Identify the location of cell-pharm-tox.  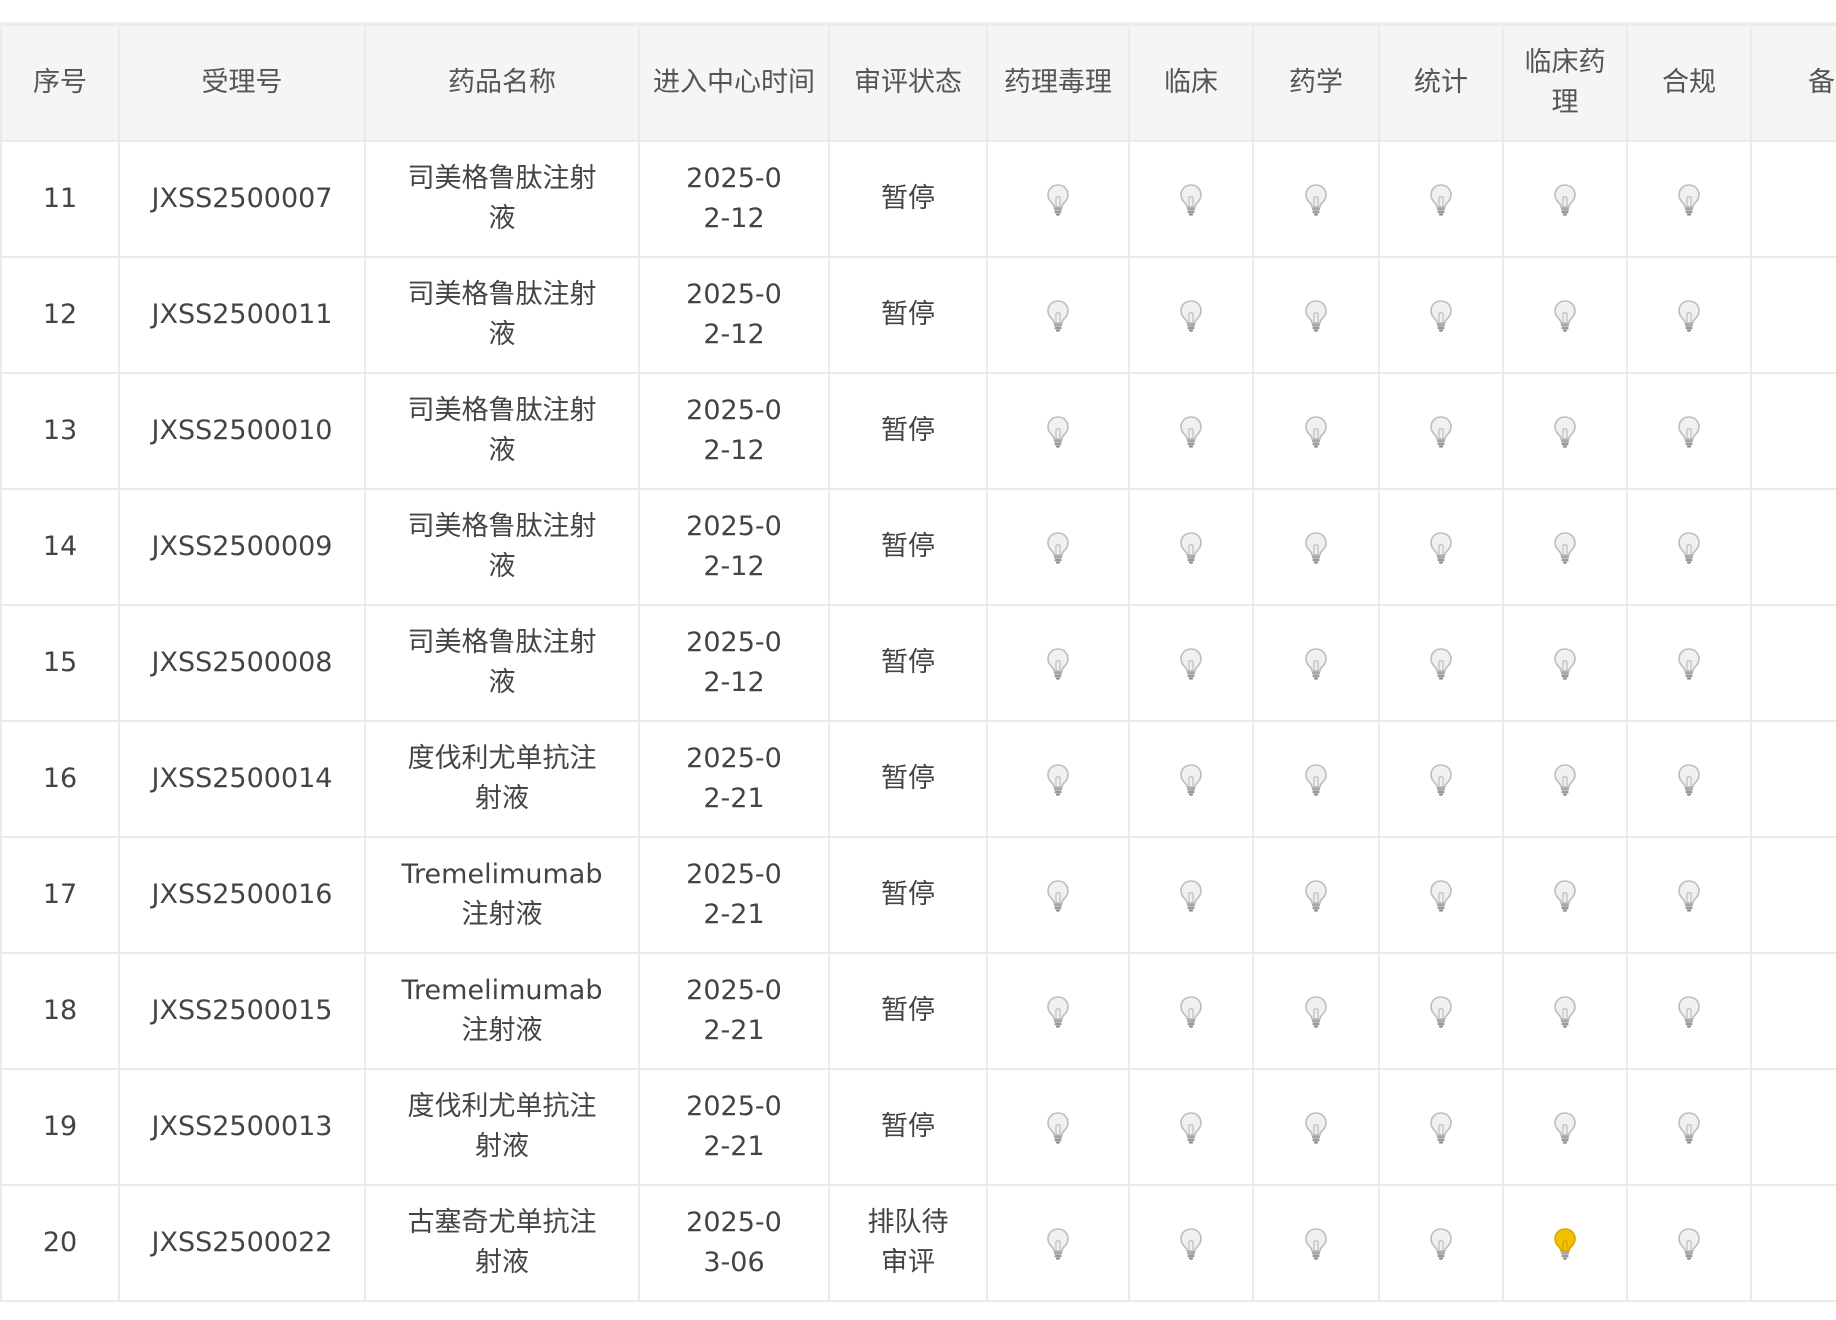
(1058, 1243).